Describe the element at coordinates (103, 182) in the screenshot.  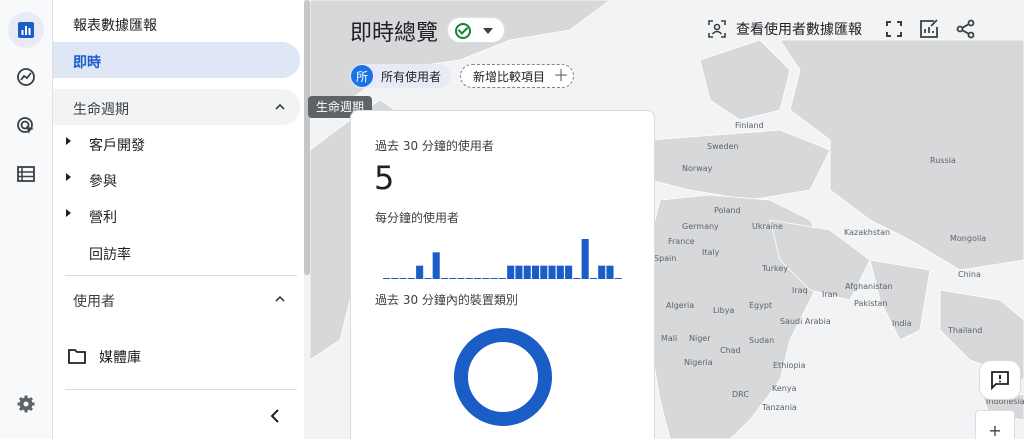
I see `nav-item-engagement-label: 參與` at that location.